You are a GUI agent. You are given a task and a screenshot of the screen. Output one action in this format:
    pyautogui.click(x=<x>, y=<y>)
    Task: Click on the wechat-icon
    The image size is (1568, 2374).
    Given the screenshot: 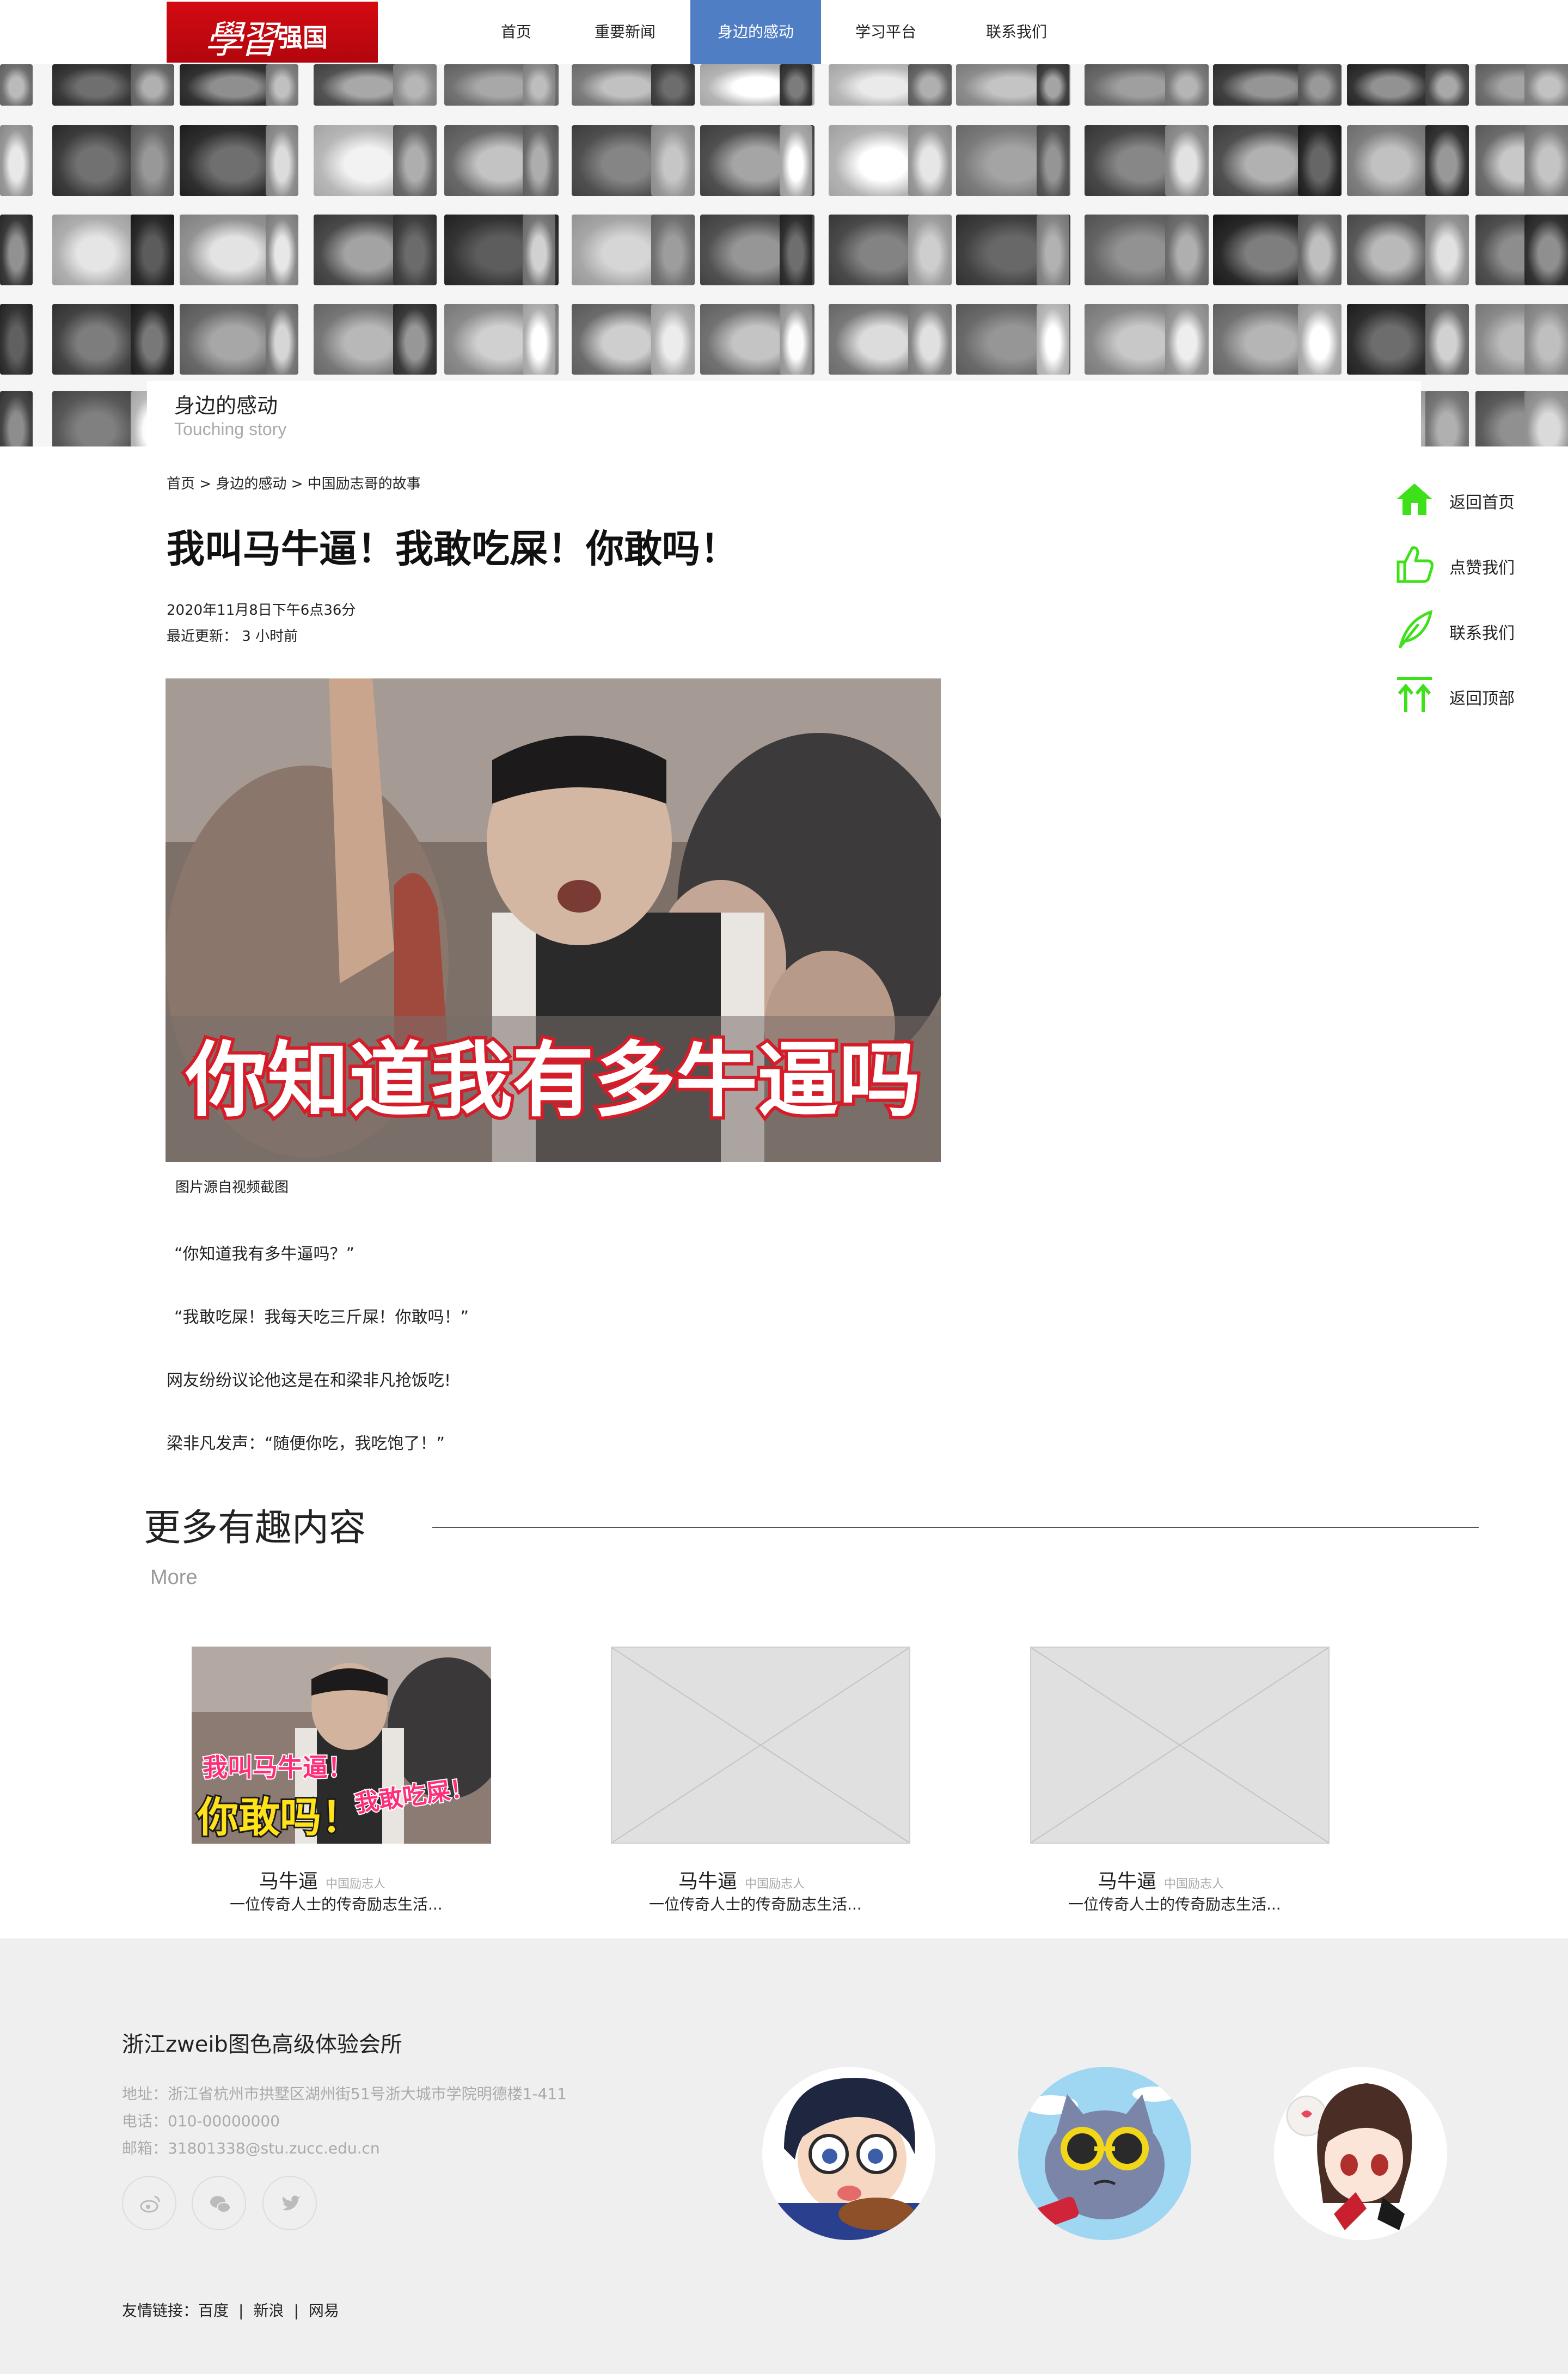 What is the action you would take?
    pyautogui.click(x=220, y=2204)
    